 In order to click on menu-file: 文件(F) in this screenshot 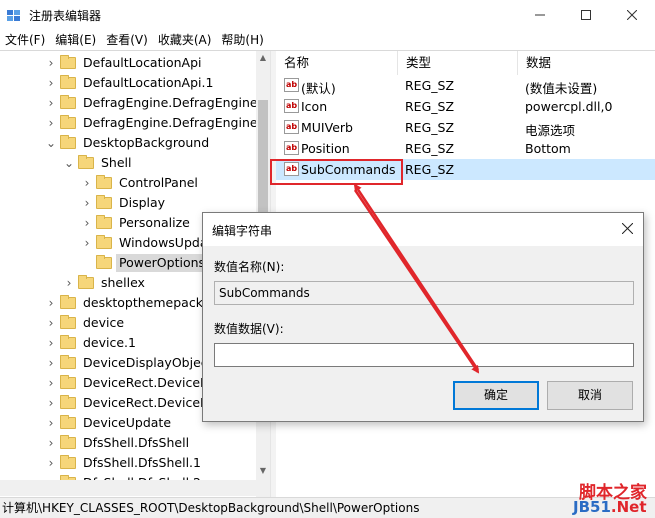, I will do `click(25, 40)`.